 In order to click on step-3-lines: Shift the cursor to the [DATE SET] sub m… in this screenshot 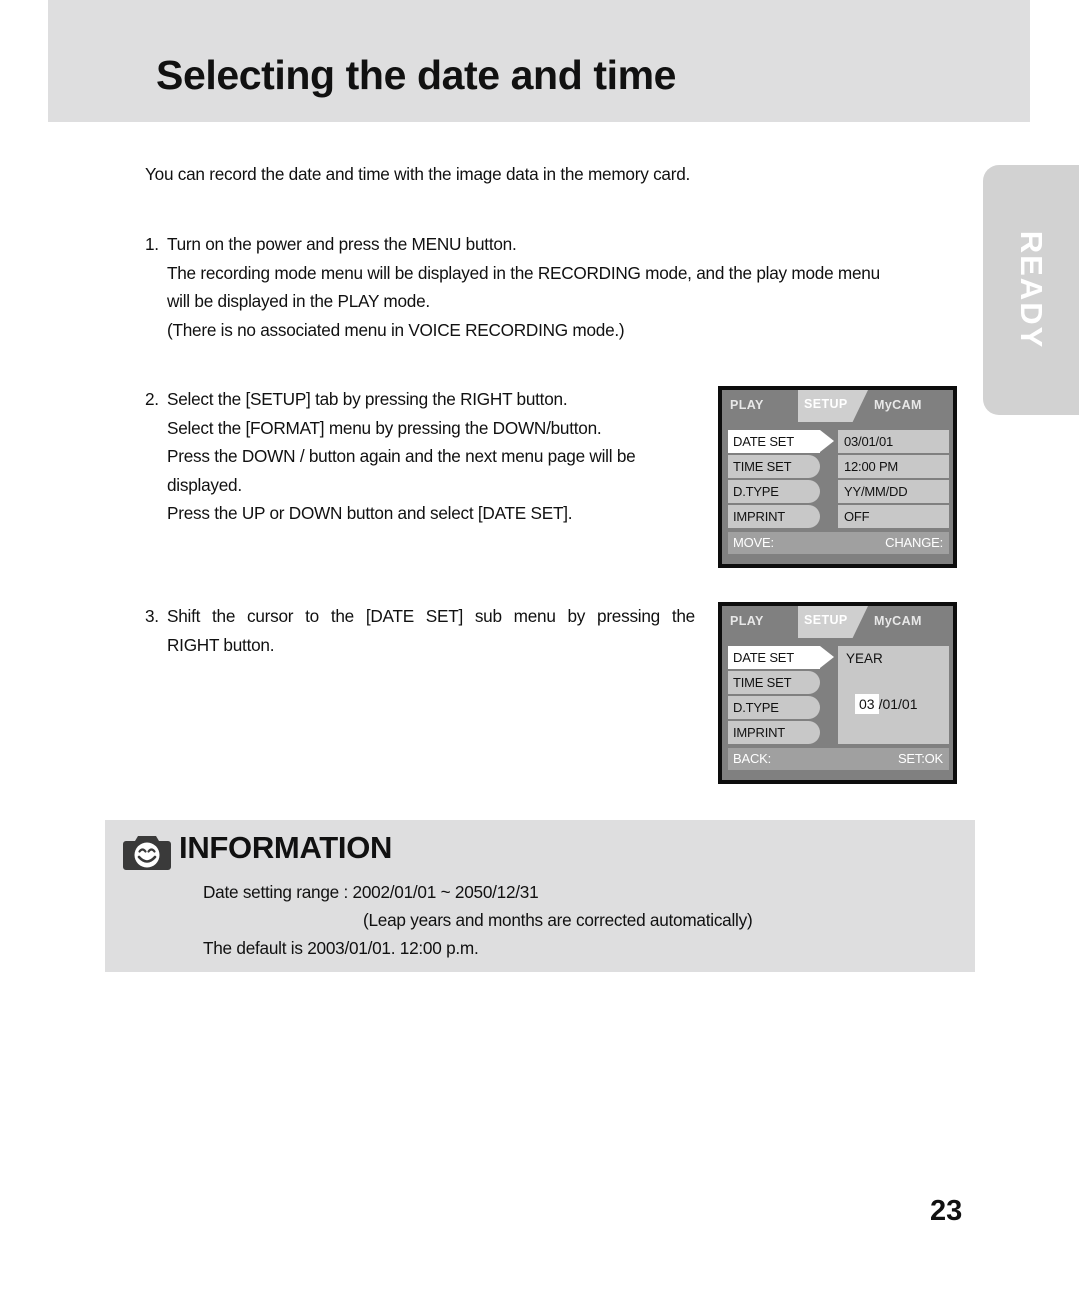, I will do `click(431, 630)`.